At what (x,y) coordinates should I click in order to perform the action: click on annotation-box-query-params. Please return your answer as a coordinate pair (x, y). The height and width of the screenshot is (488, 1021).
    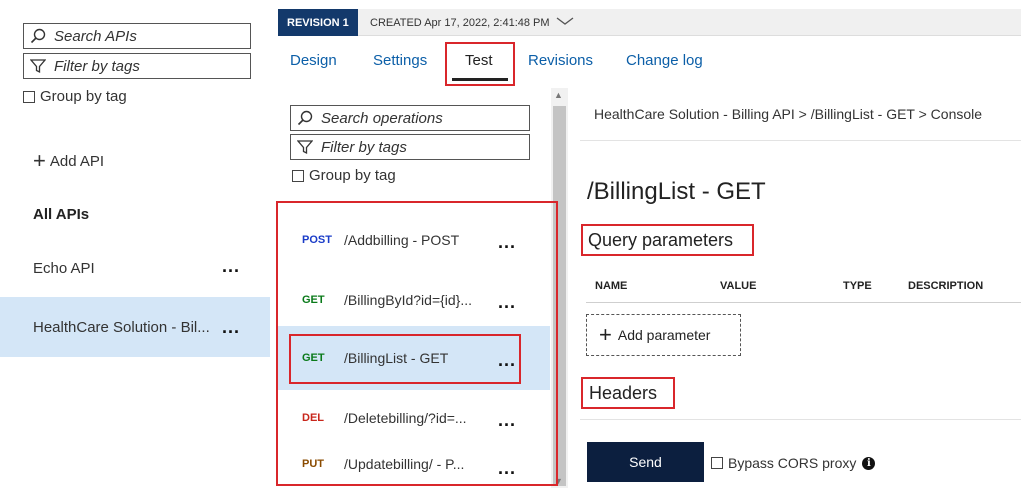
    Looking at the image, I should click on (667, 240).